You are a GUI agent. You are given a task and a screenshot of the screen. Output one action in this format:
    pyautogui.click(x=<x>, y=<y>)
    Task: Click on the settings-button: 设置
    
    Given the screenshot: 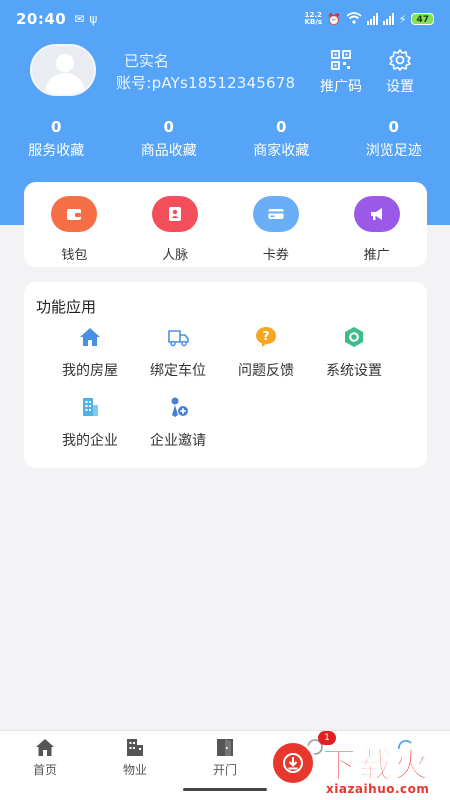 What is the action you would take?
    pyautogui.click(x=400, y=72)
    